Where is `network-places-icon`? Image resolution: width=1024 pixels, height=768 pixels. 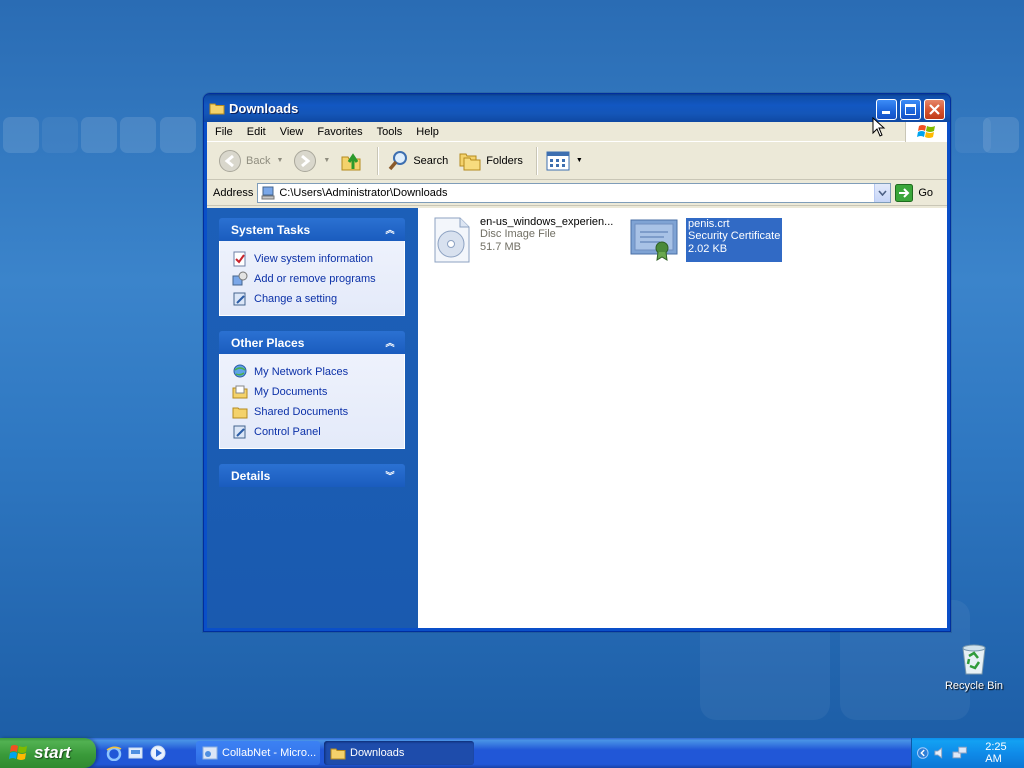
network-places-icon is located at coordinates (240, 371).